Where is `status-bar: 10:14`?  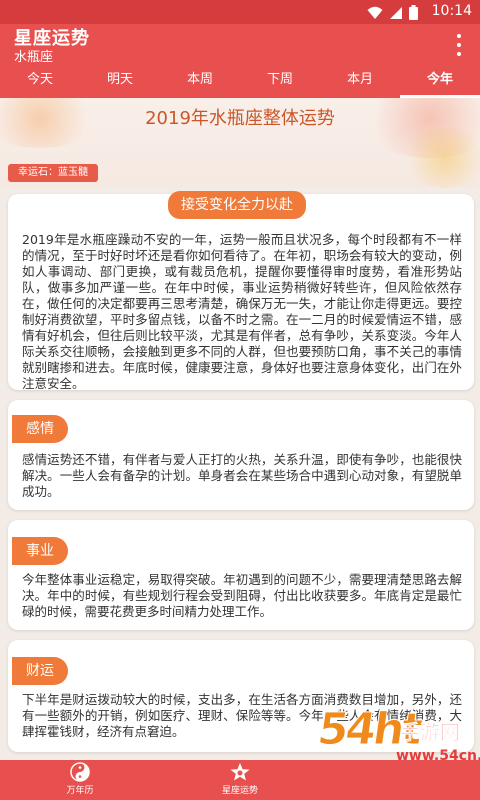
status-bar: 10:14 is located at coordinates (240, 12).